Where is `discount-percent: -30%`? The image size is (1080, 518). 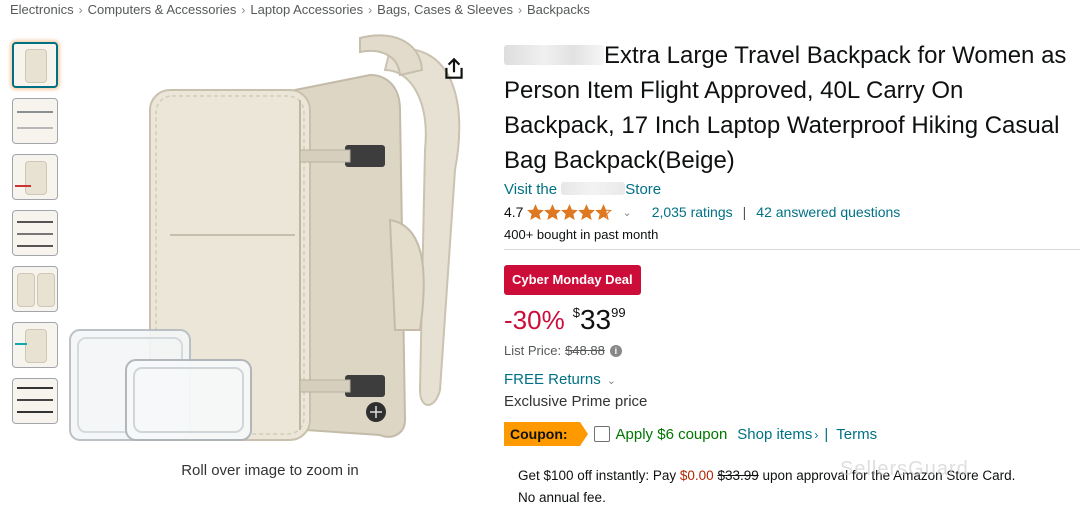
discount-percent: -30% is located at coordinates (534, 320).